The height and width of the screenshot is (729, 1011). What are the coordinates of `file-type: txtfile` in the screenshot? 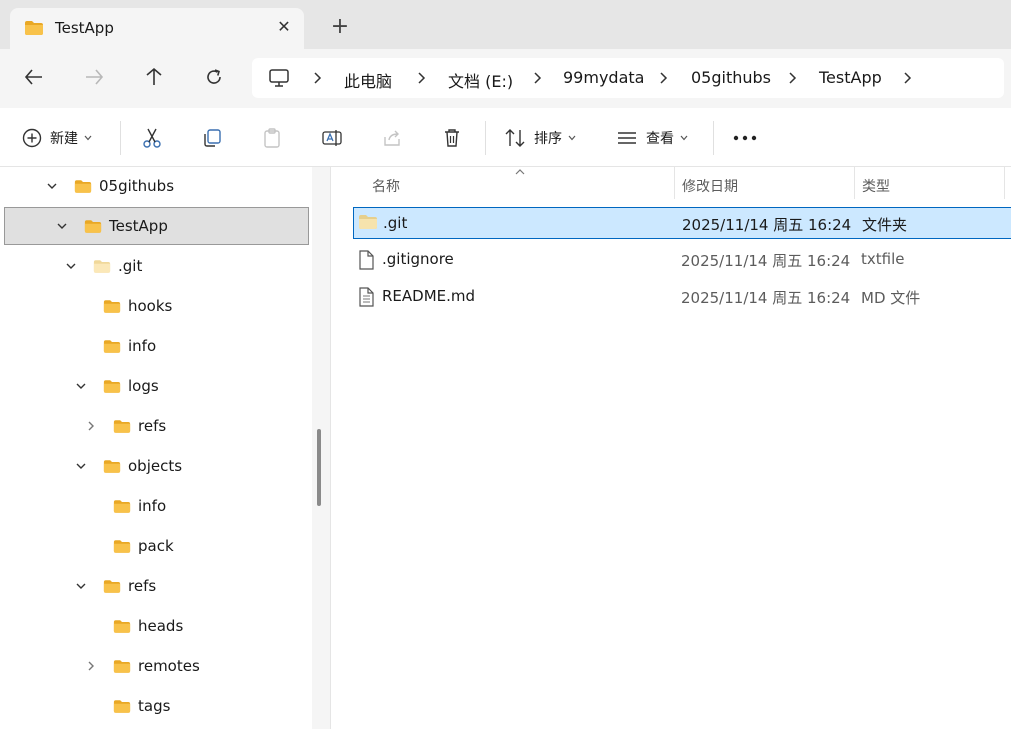 It's located at (883, 259).